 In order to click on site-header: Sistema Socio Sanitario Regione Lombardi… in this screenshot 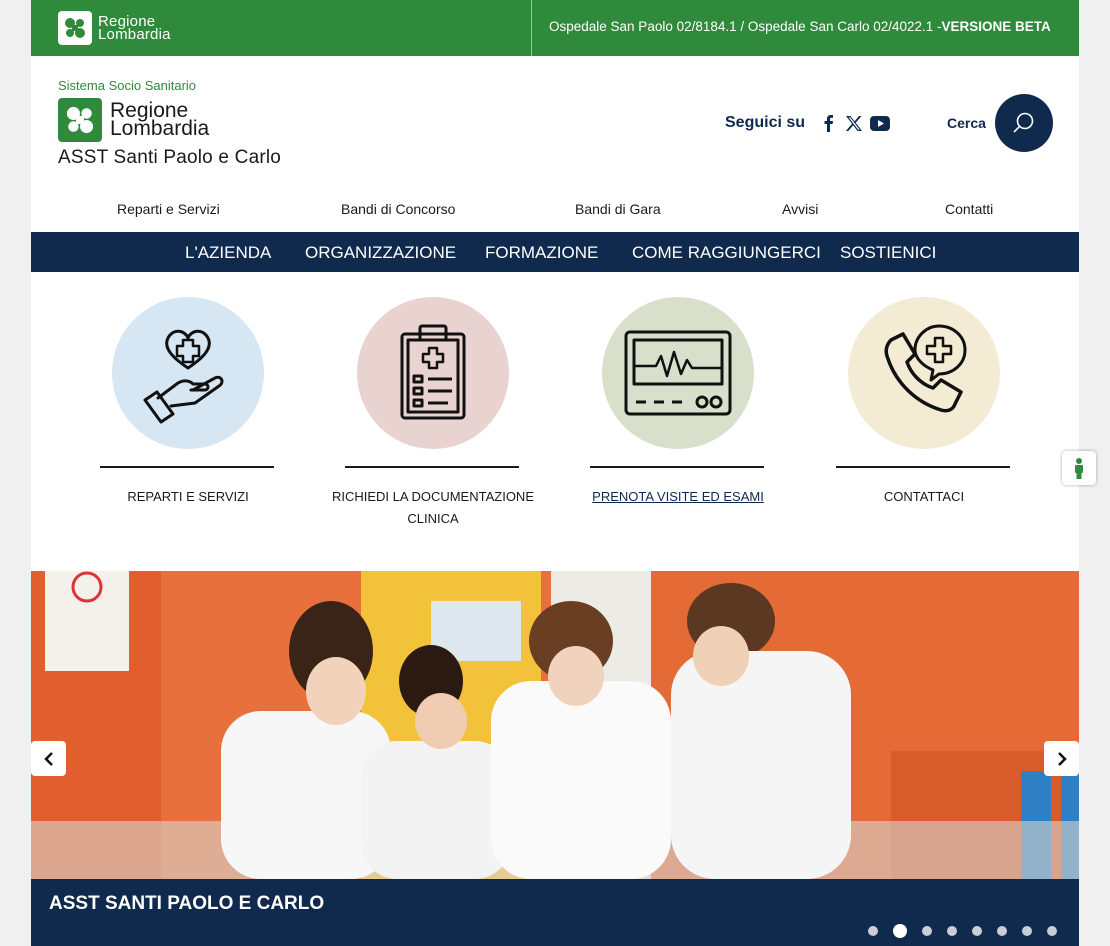, I will do `click(555, 121)`.